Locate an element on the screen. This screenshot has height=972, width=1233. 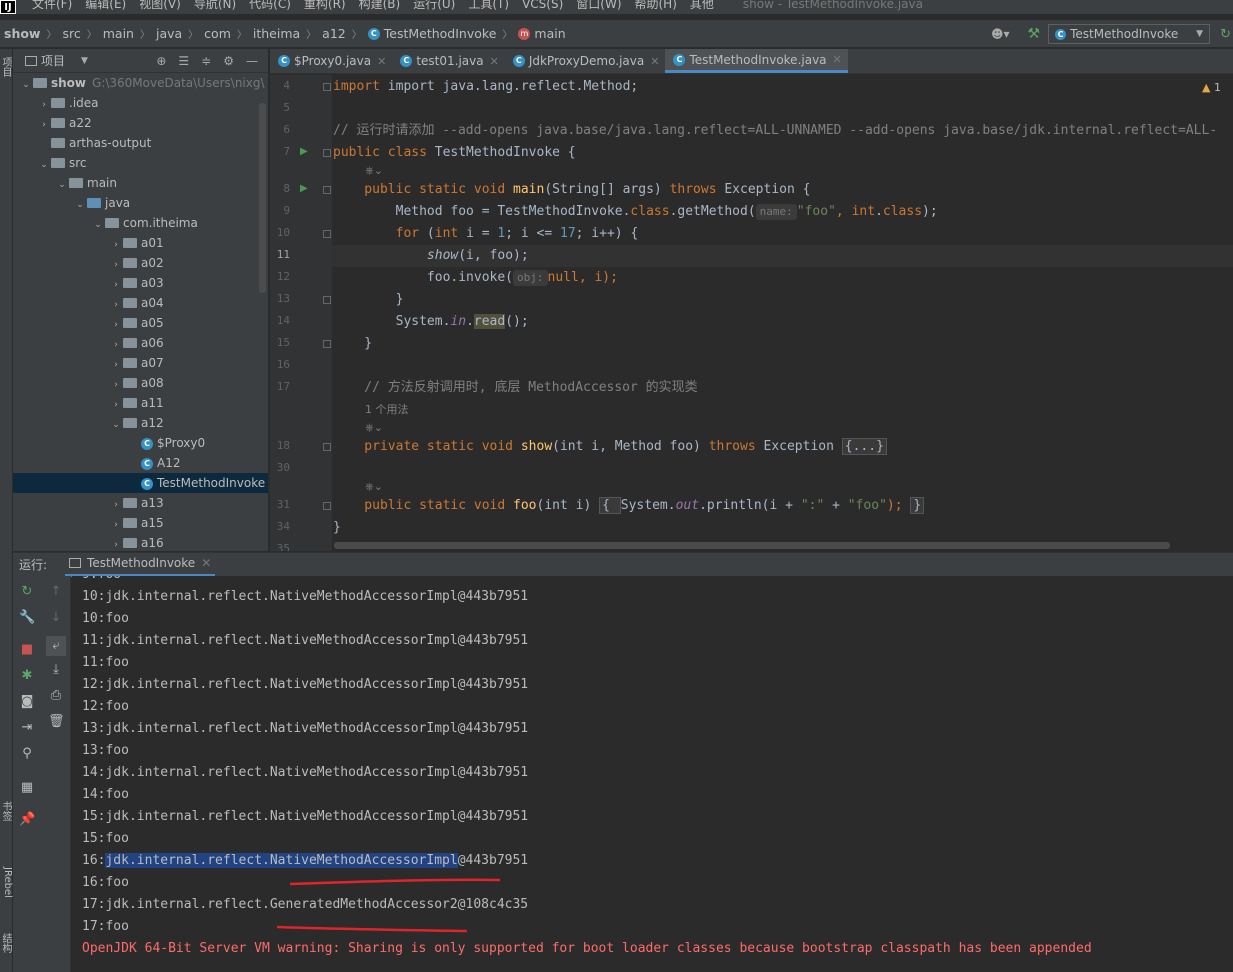
warning-indicator: ▲ 1 is located at coordinates (1211, 87).